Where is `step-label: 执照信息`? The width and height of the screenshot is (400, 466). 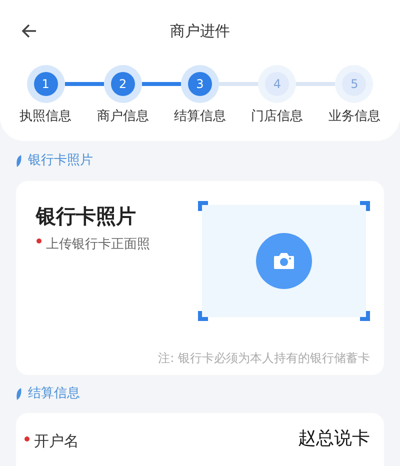
step-label: 执照信息 is located at coordinates (46, 117).